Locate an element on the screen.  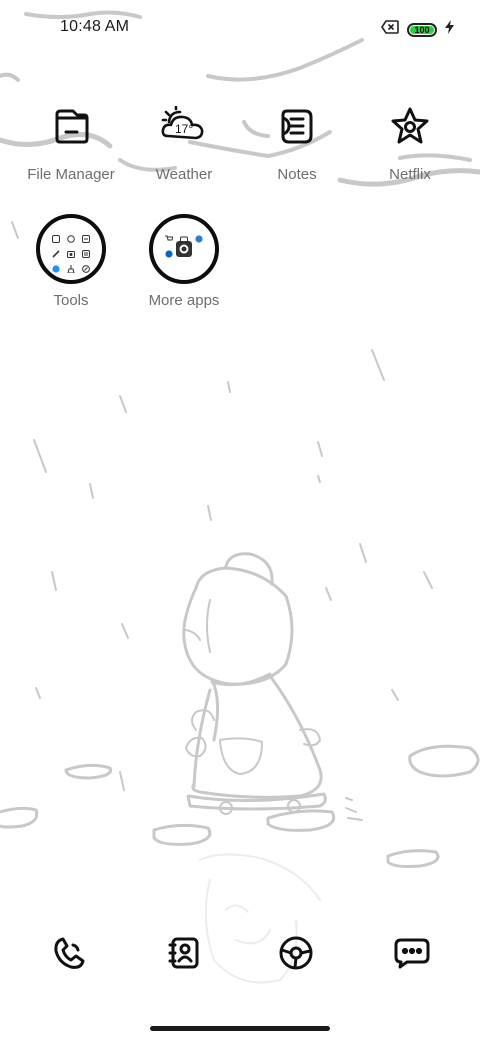
mini-cart-icon is located at coordinates (169, 235).